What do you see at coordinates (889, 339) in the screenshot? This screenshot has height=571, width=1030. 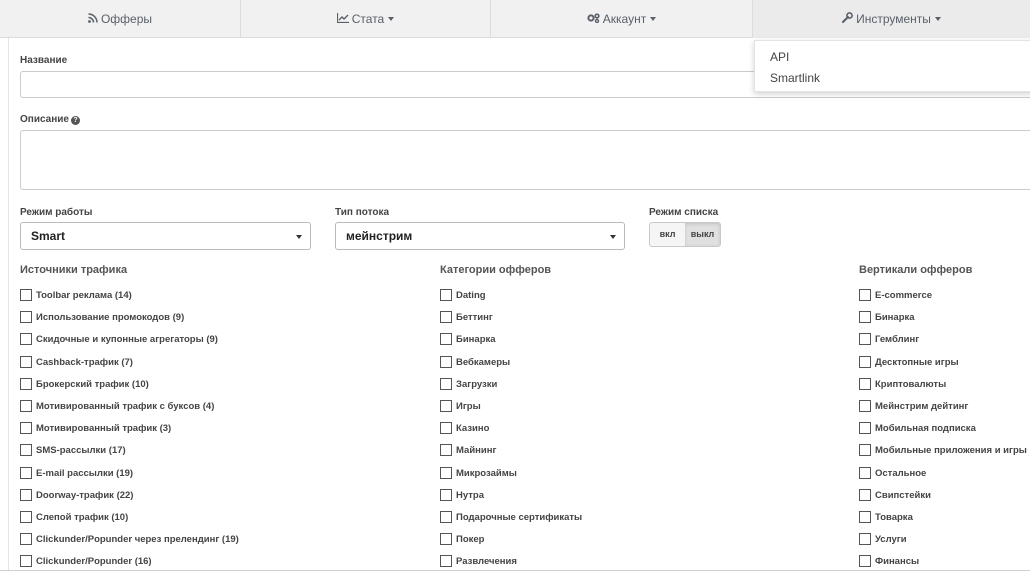 I see `offer-vertical-checkbox-item: Гемблинг` at bounding box center [889, 339].